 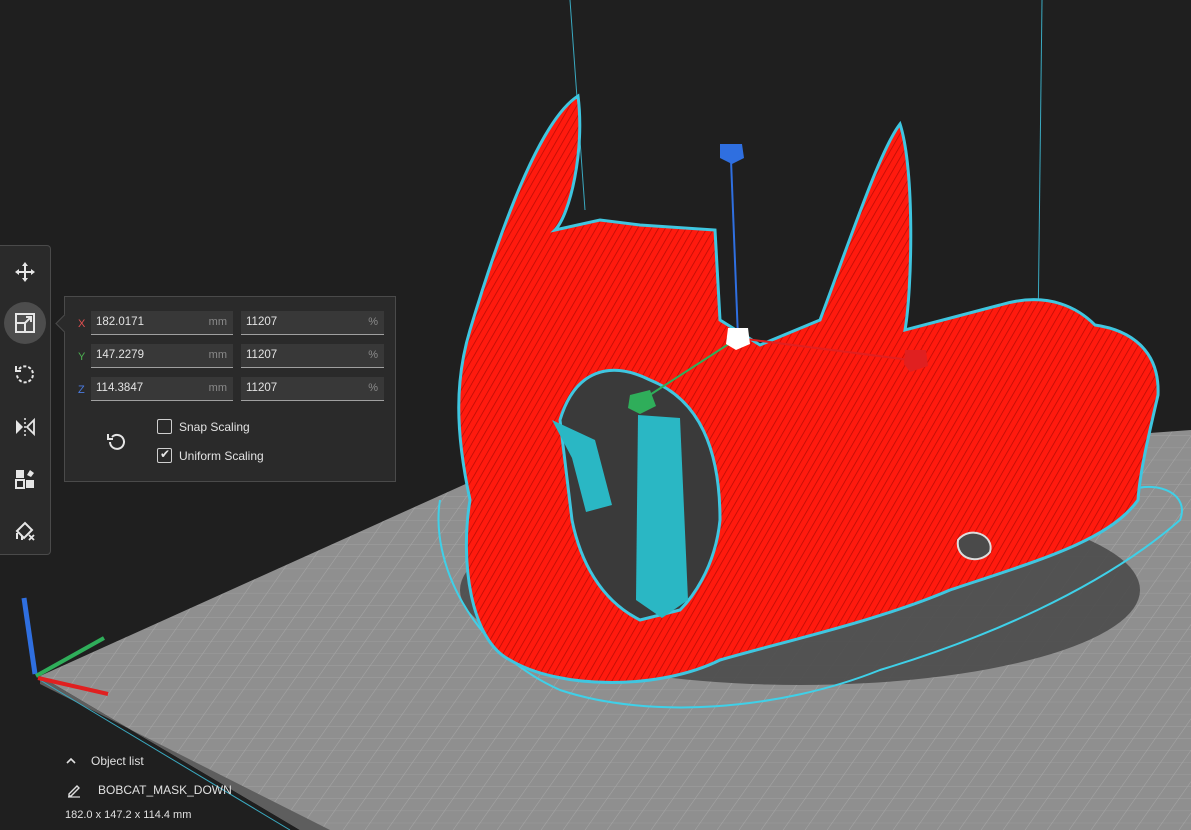 What do you see at coordinates (164, 426) in the screenshot?
I see `snap-scaling-checkbox` at bounding box center [164, 426].